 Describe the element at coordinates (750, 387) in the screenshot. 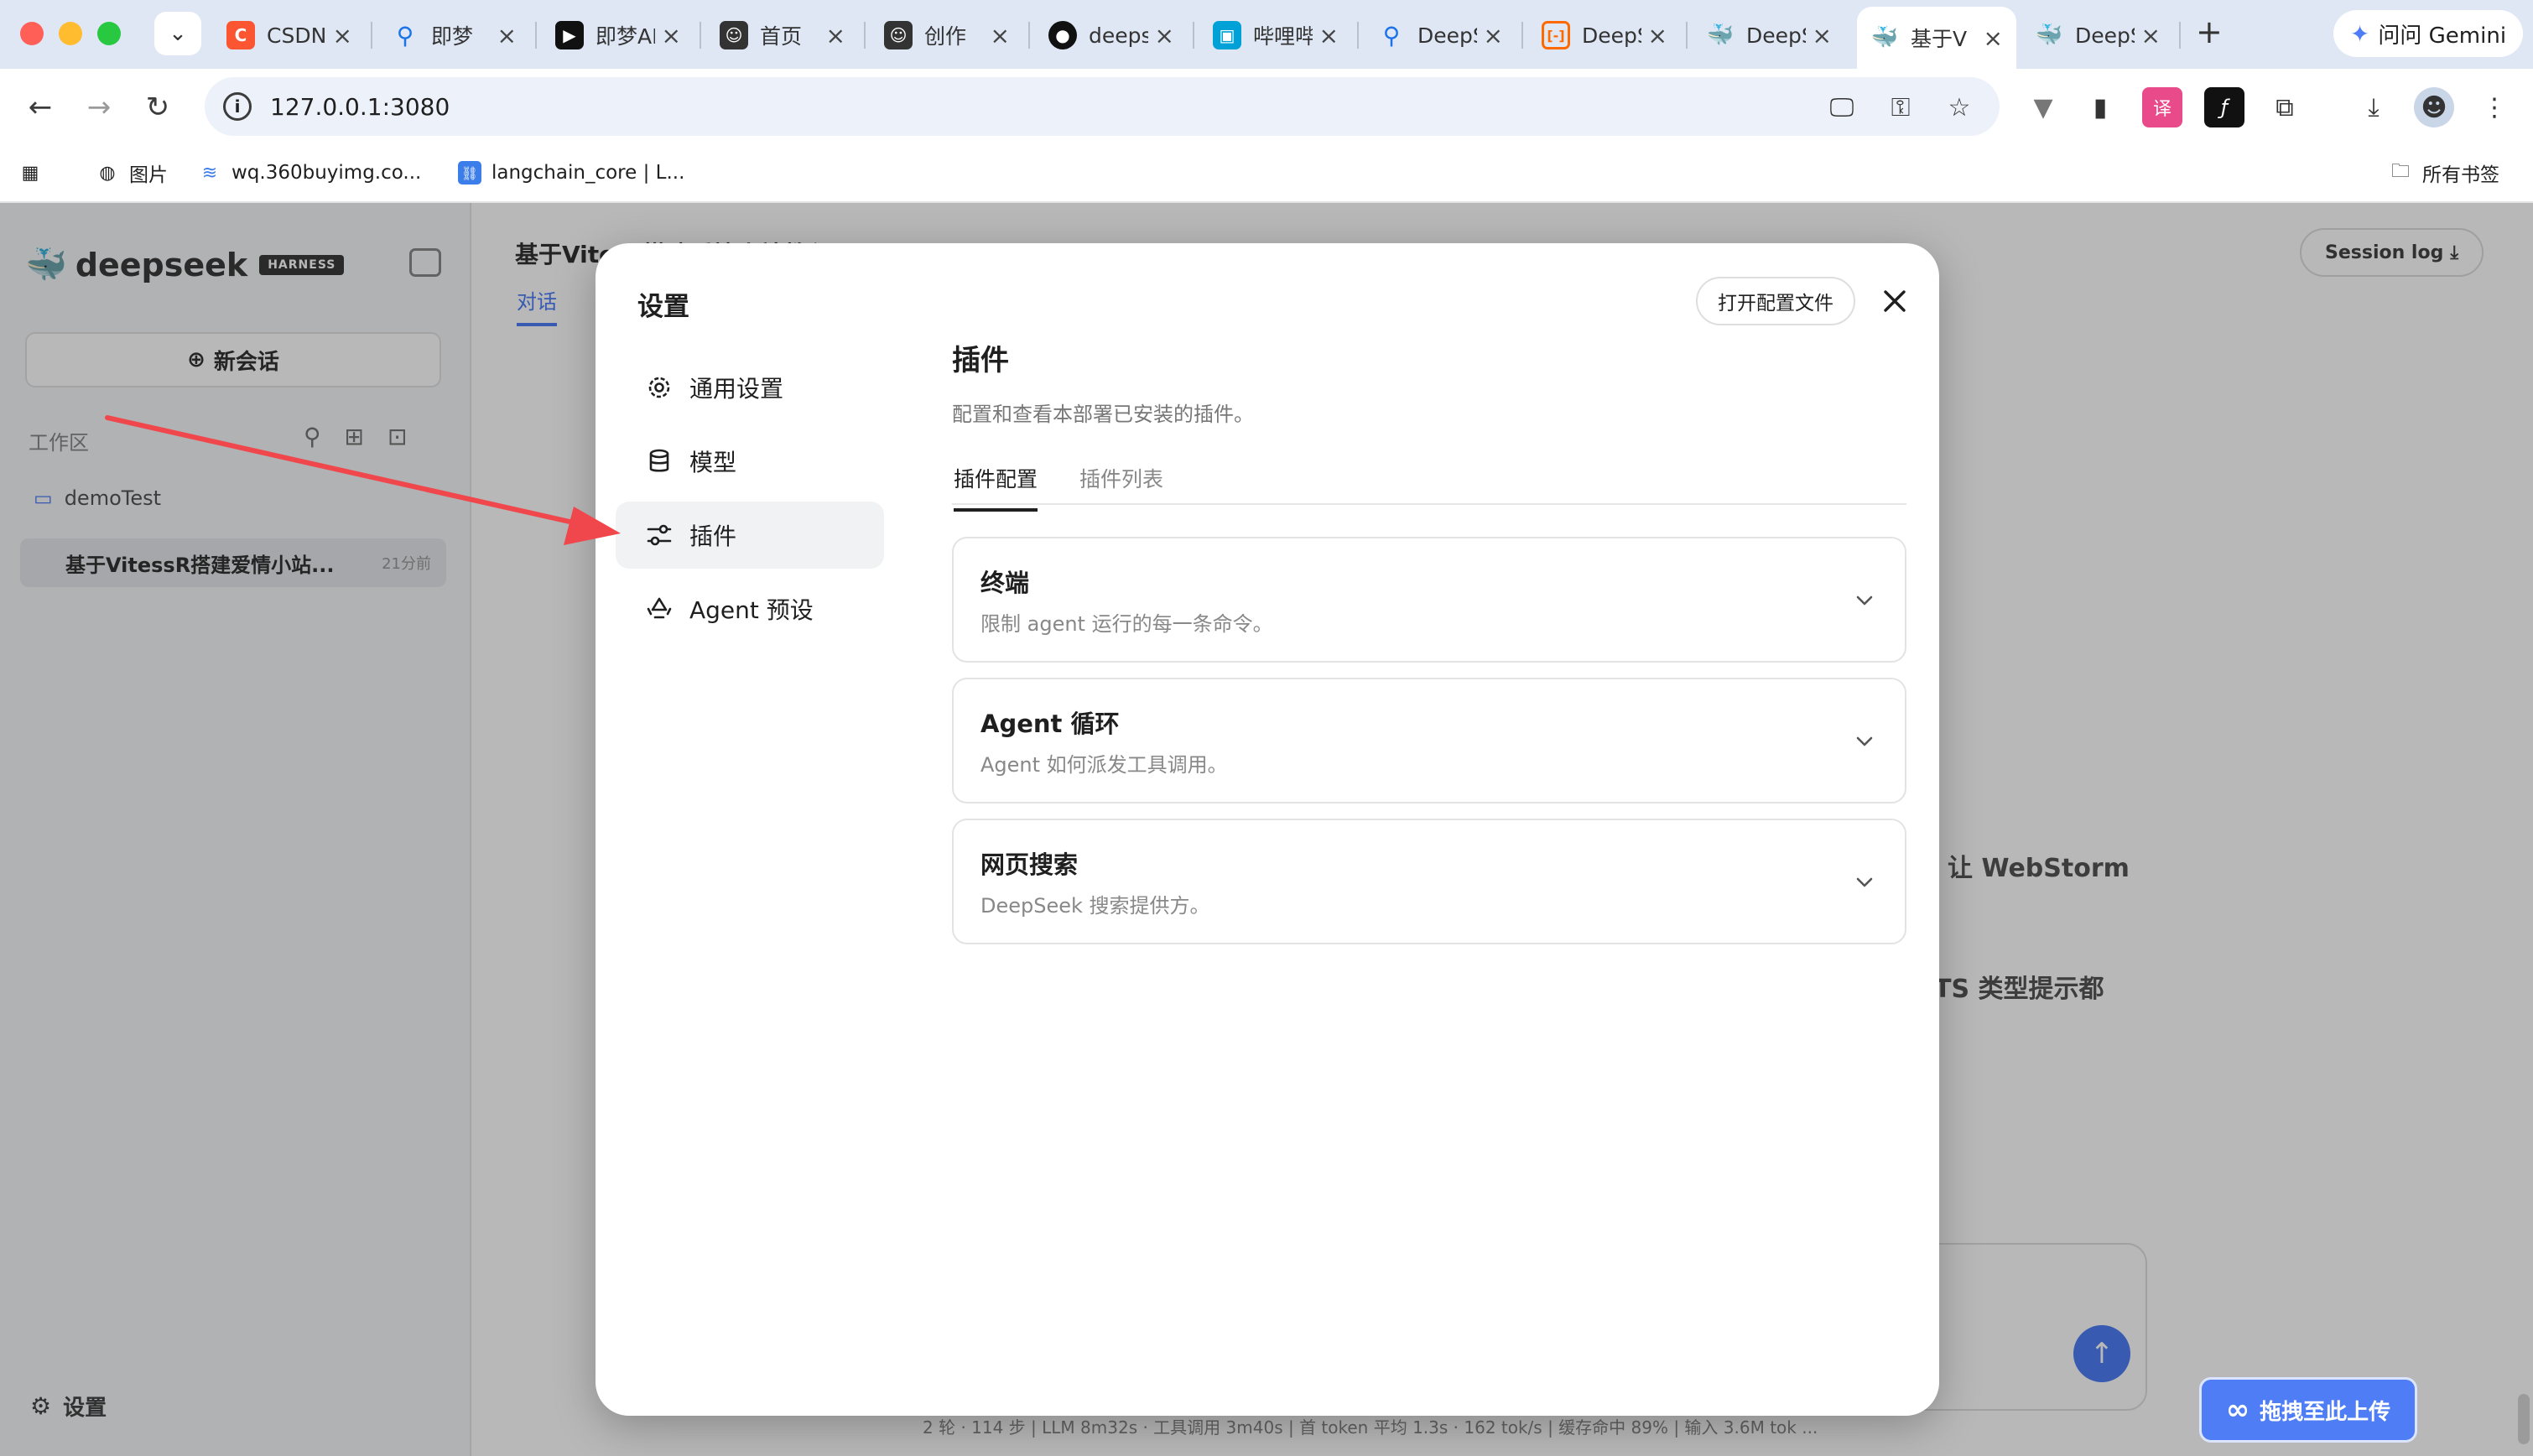

I see `nav-item-general: 通用设置` at that location.